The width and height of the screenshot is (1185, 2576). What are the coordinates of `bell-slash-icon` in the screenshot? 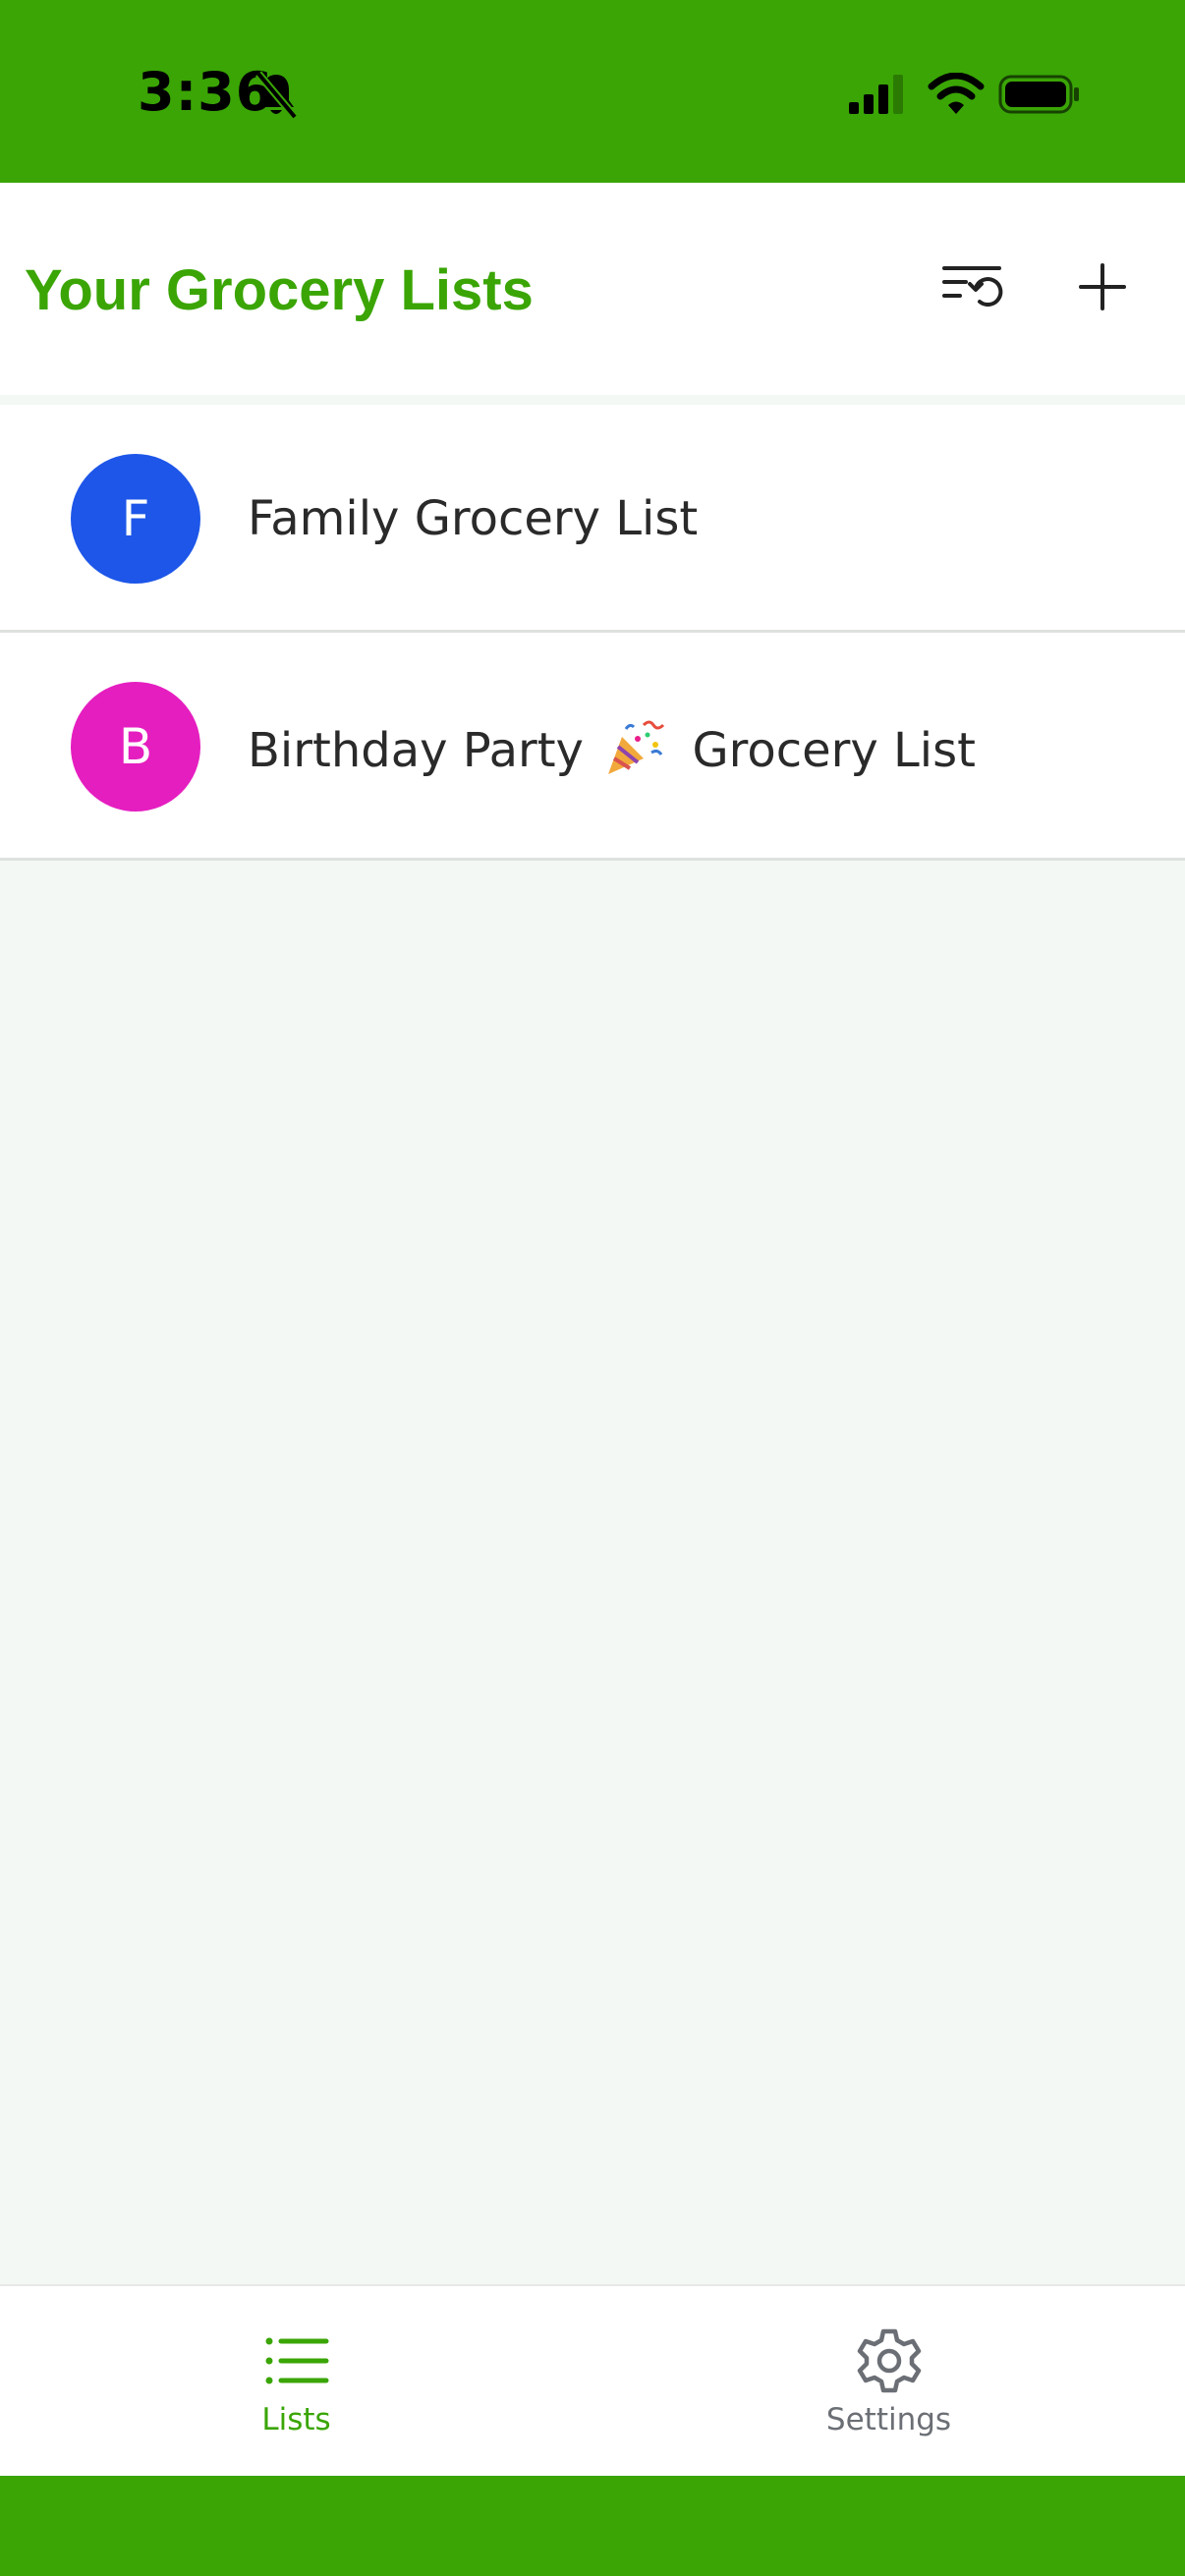 It's located at (277, 95).